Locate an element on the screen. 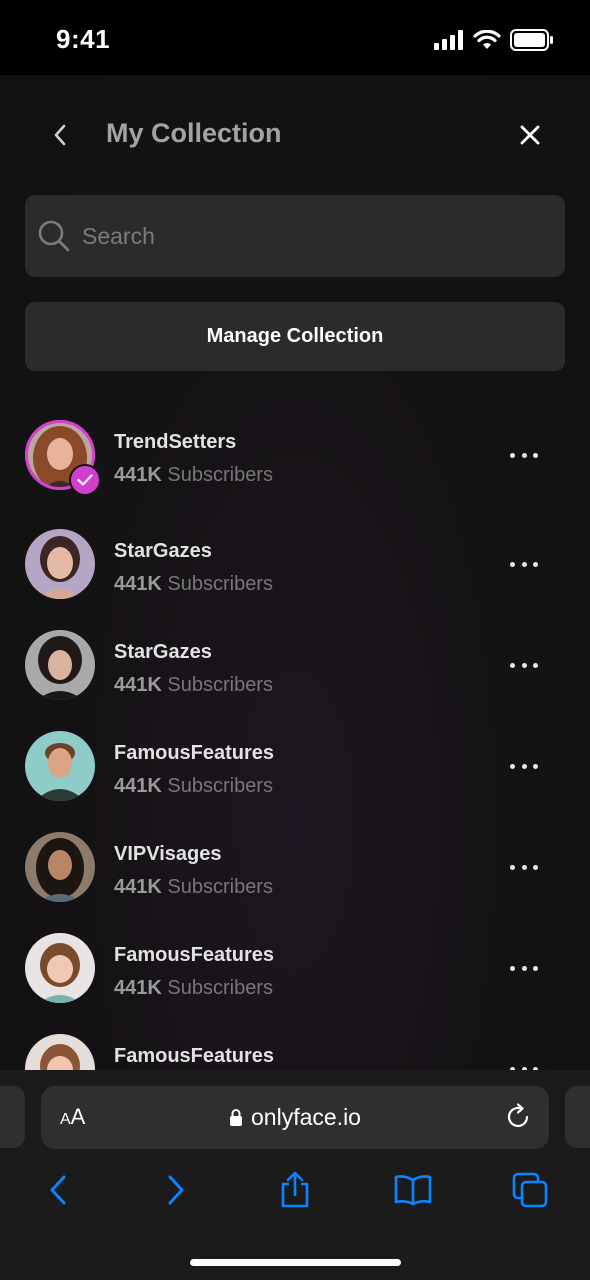  close-icon is located at coordinates (530, 135).